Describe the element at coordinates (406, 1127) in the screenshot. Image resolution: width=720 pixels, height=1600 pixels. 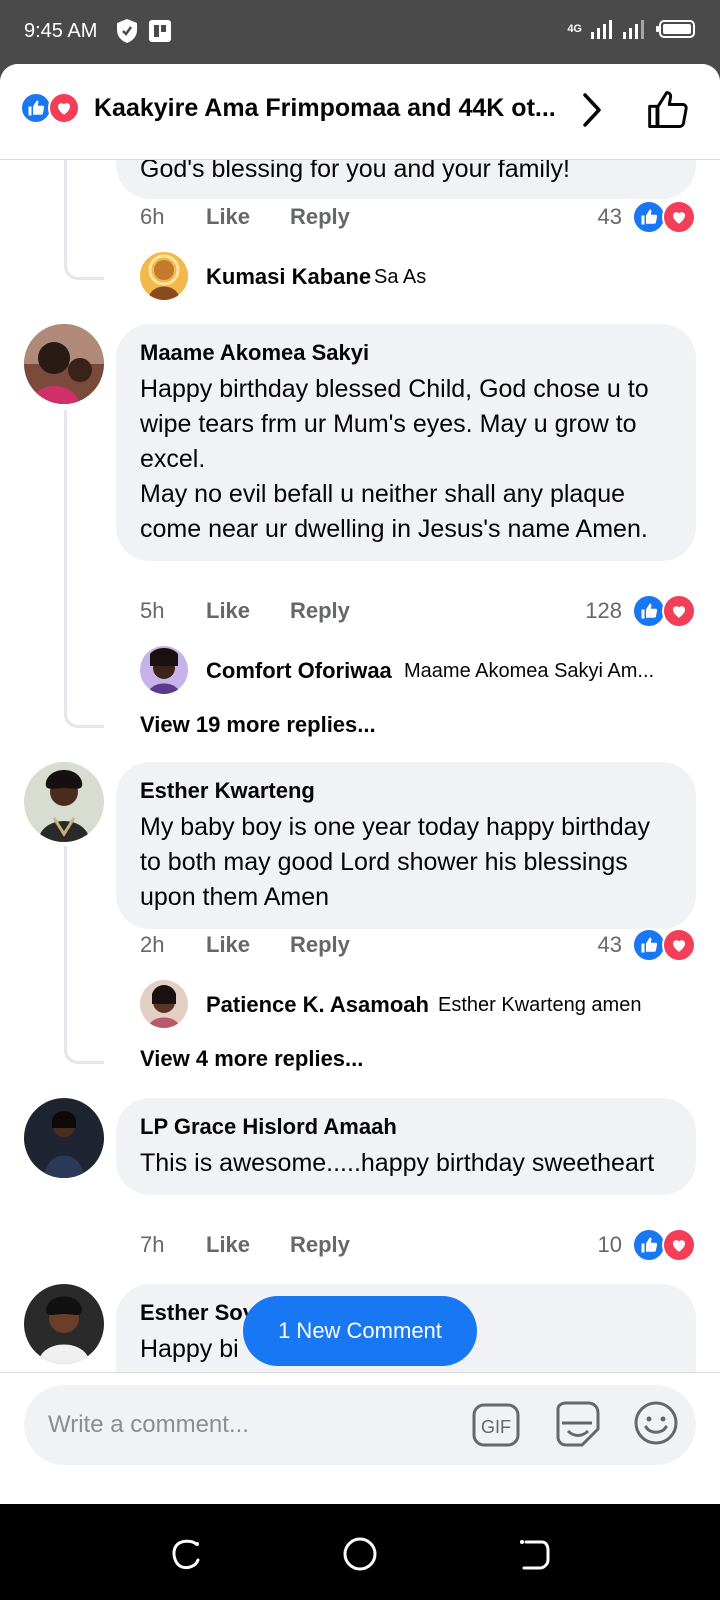
I see `comment-author: LP Grace Hislord Amaah` at that location.